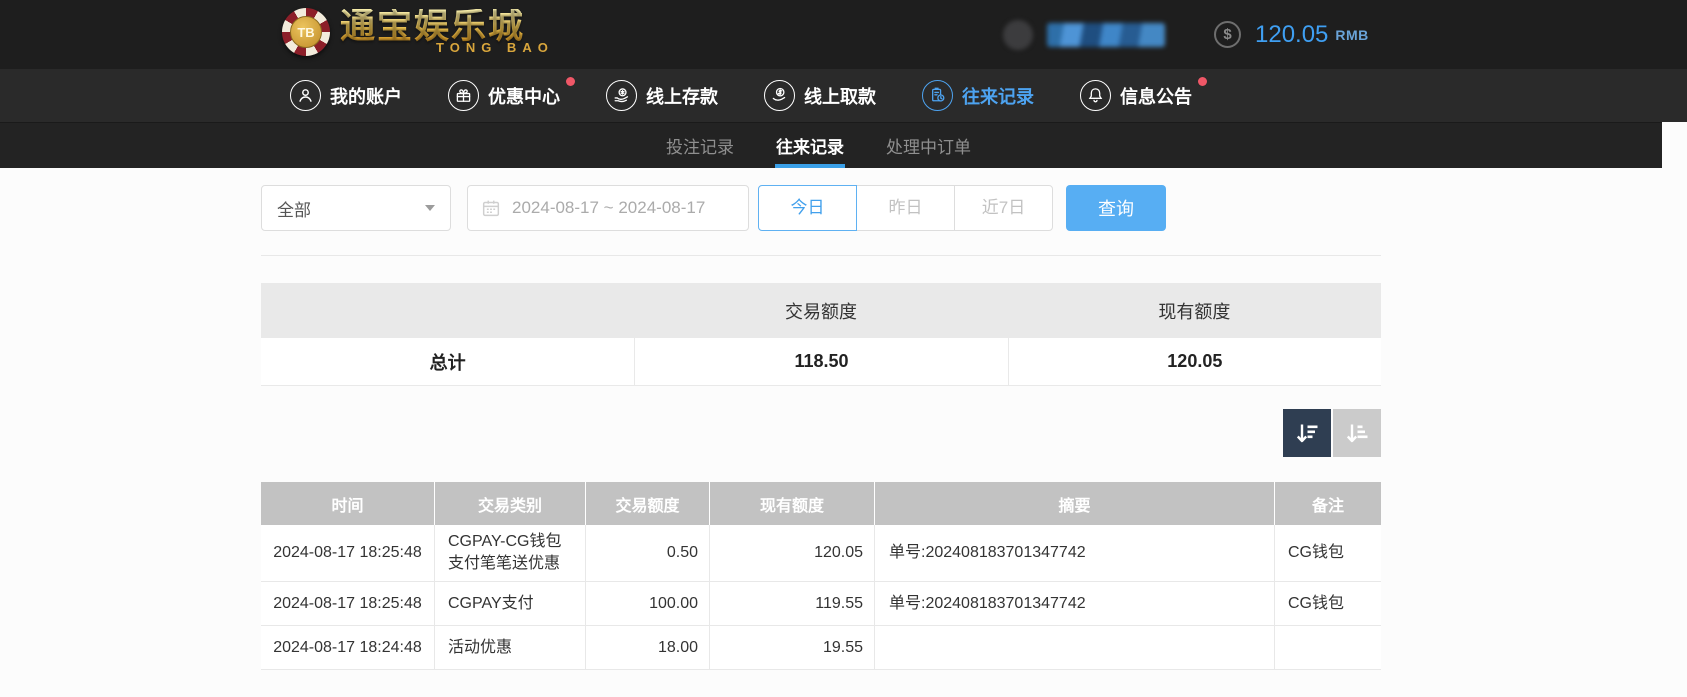 This screenshot has height=697, width=1687. What do you see at coordinates (1074, 503) in the screenshot?
I see `col-header-summary: 摘要` at bounding box center [1074, 503].